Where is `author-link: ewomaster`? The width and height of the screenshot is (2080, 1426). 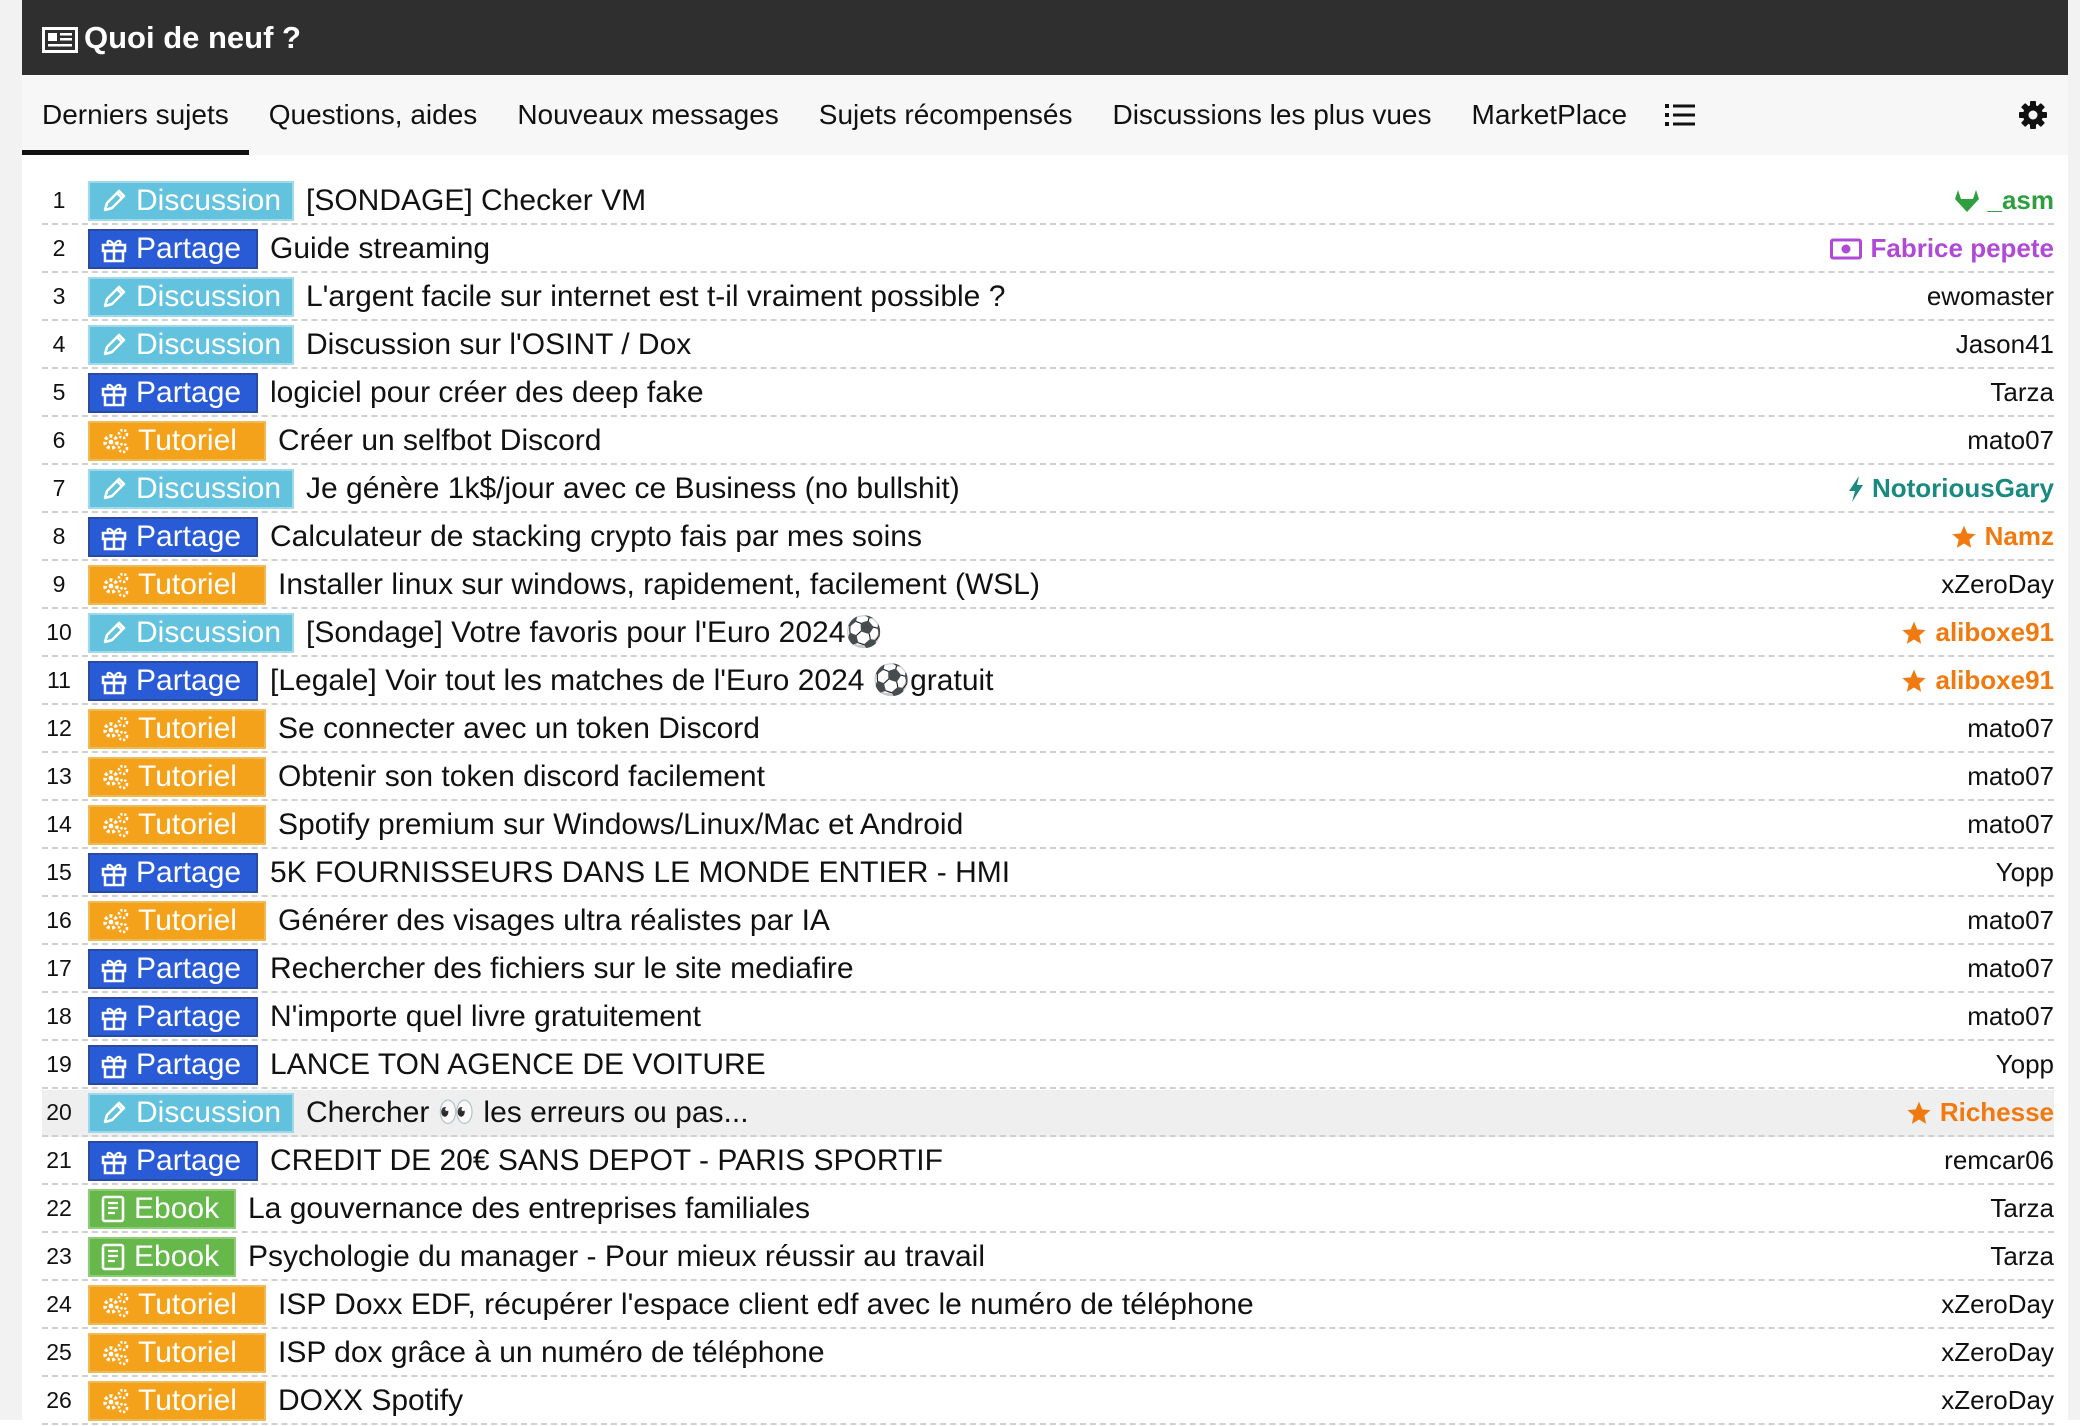
author-link: ewomaster is located at coordinates (1990, 296).